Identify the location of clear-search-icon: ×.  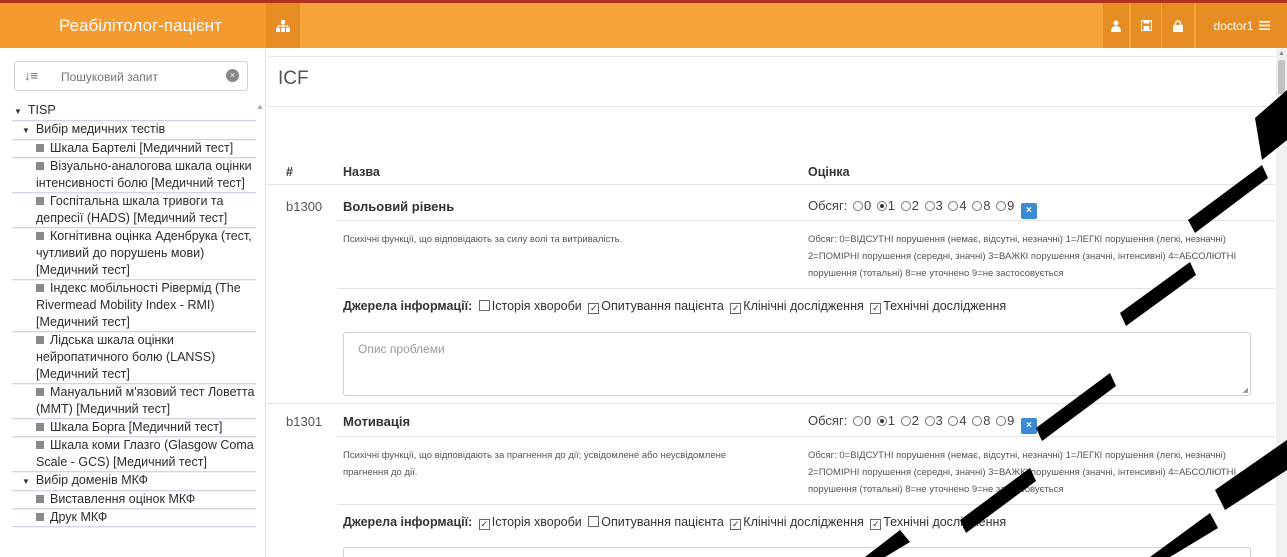
(232, 75).